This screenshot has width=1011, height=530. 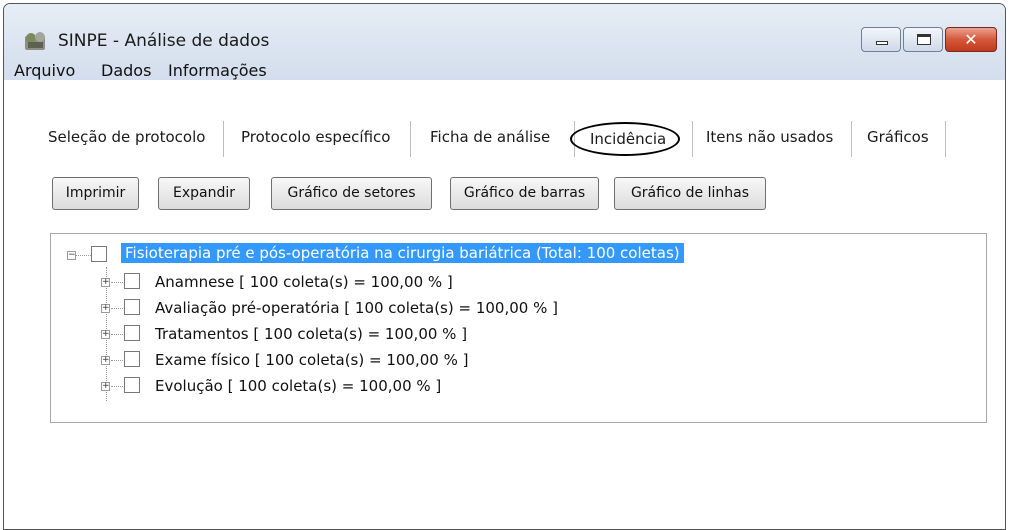 What do you see at coordinates (881, 39) in the screenshot?
I see `minimize-button` at bounding box center [881, 39].